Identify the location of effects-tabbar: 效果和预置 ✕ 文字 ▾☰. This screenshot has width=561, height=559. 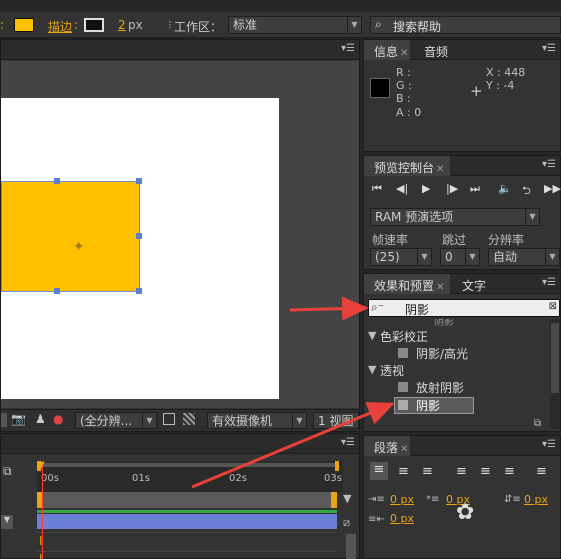
(462, 284).